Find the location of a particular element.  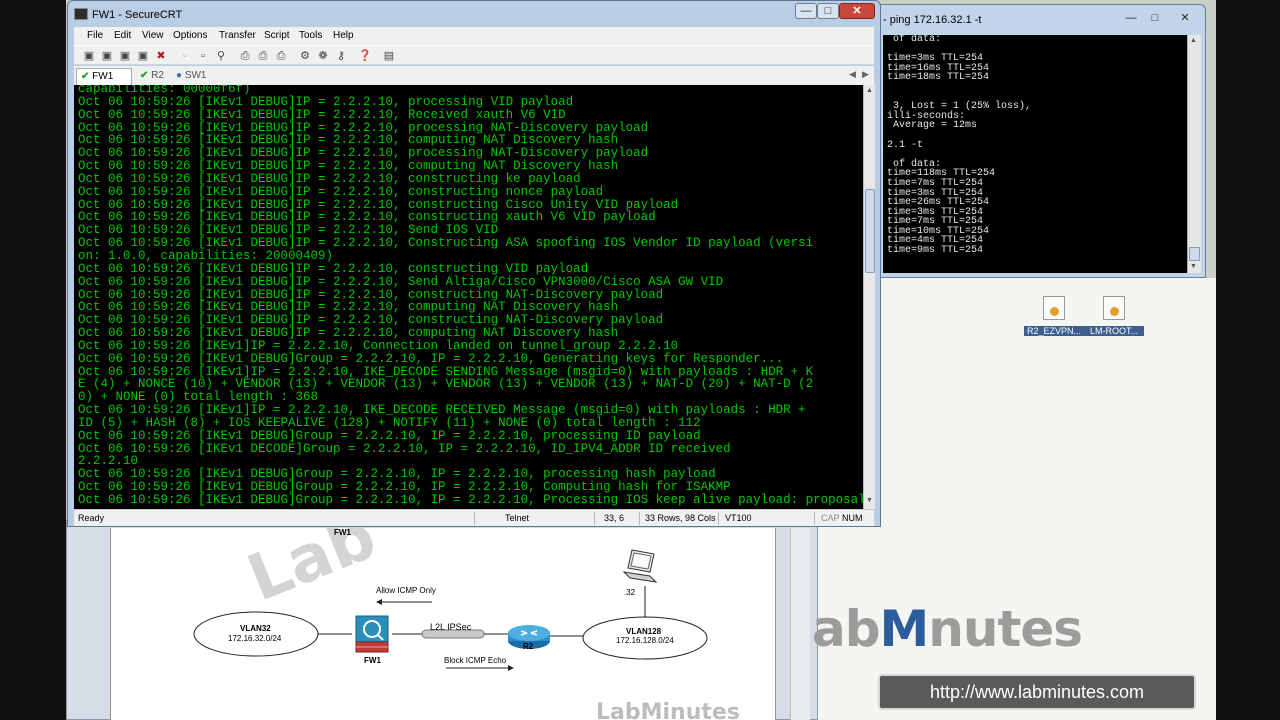

cmd-line: of data: is located at coordinates (914, 40).